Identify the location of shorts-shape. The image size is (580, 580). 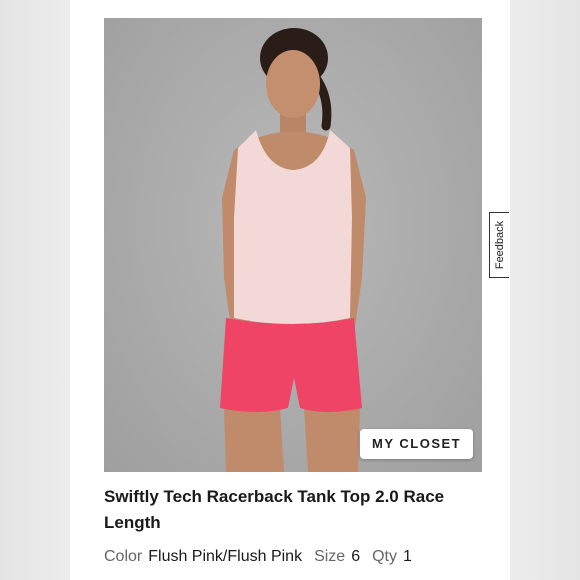
(291, 365).